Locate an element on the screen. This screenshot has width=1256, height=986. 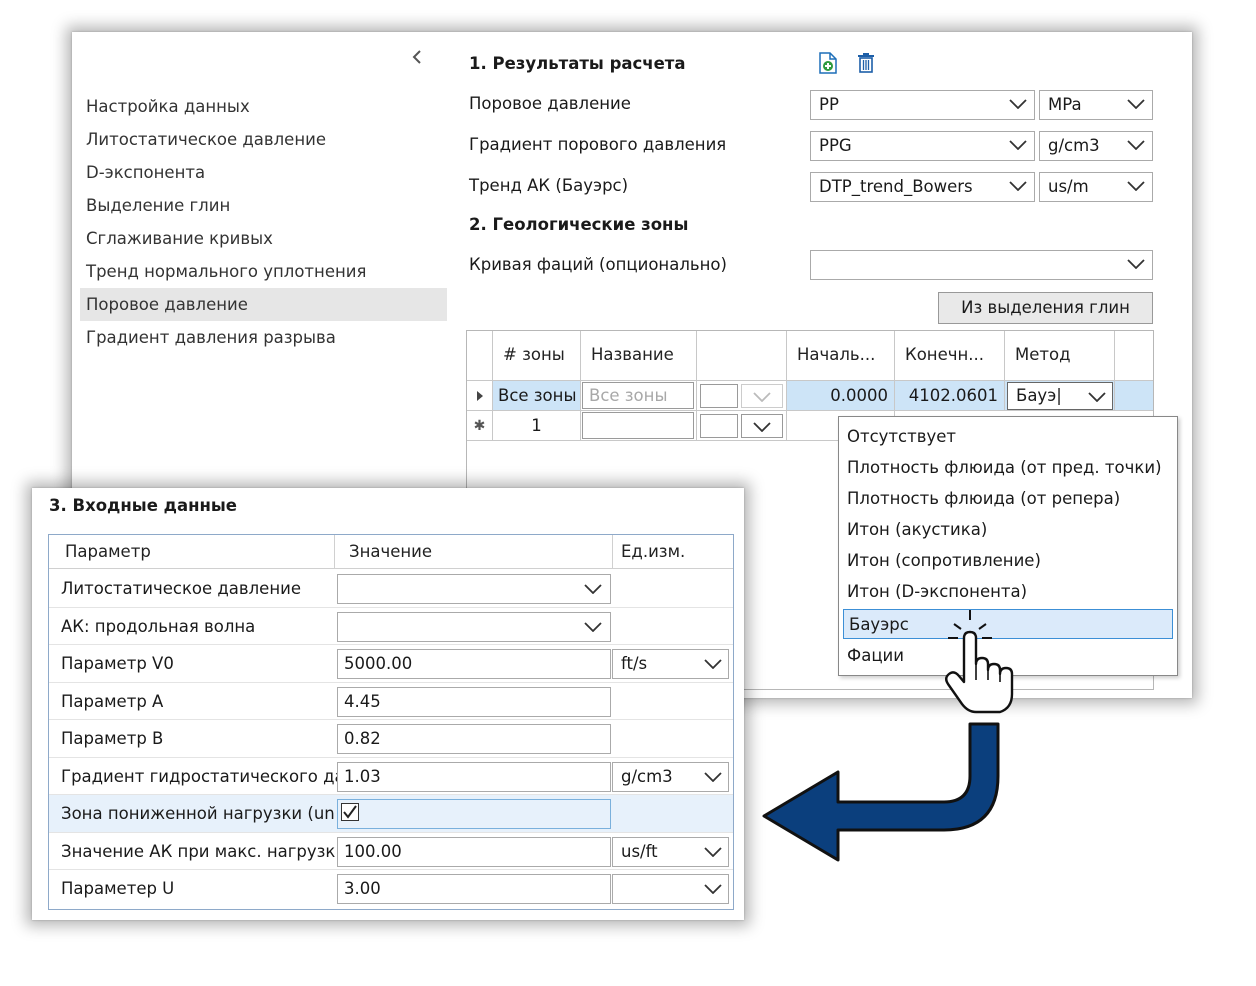
result-ppg-unit-select: g/cm3 is located at coordinates (1096, 146).